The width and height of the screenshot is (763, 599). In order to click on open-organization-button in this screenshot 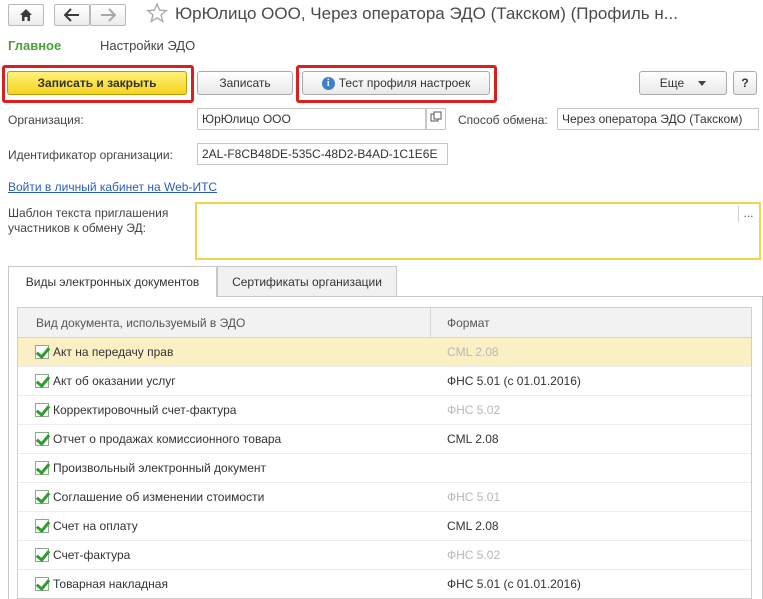, I will do `click(436, 119)`.